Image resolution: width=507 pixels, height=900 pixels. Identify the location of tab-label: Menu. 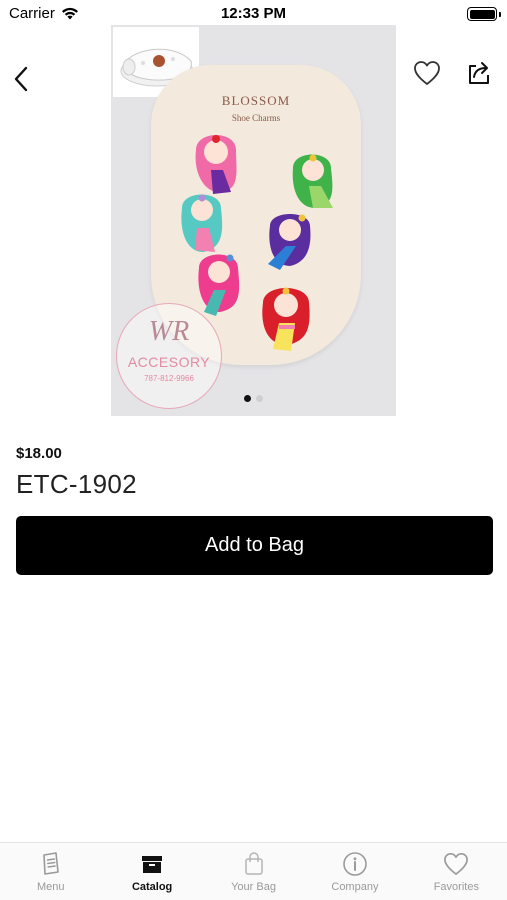
(50, 887).